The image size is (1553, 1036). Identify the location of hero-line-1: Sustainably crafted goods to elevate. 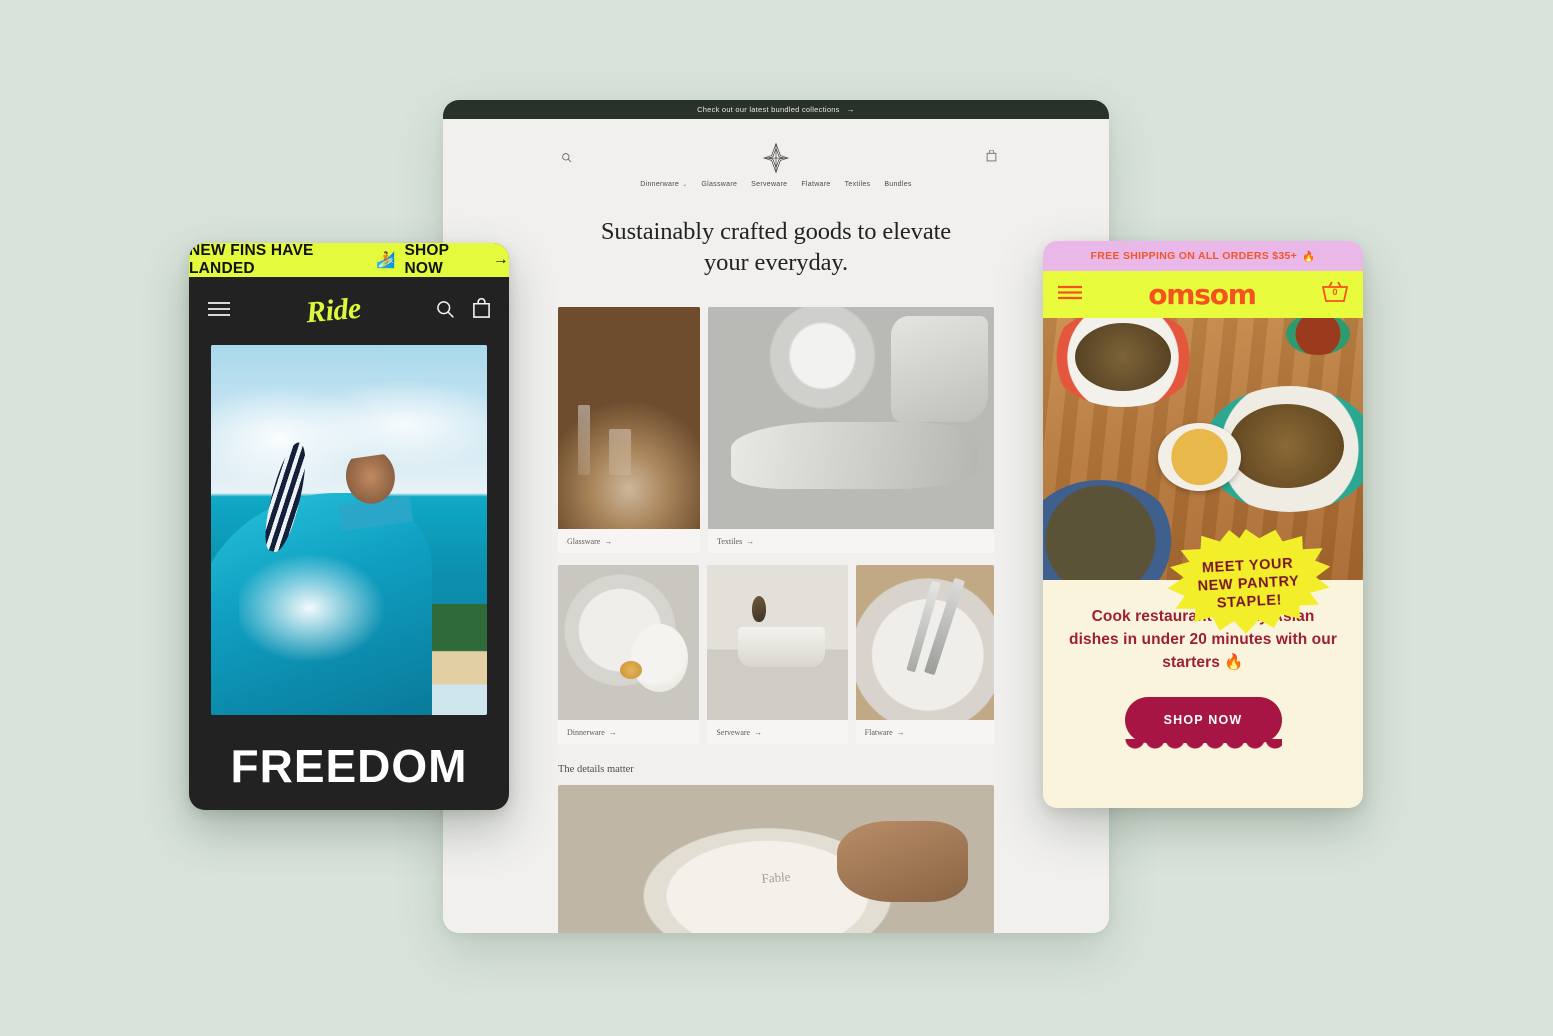
(776, 231).